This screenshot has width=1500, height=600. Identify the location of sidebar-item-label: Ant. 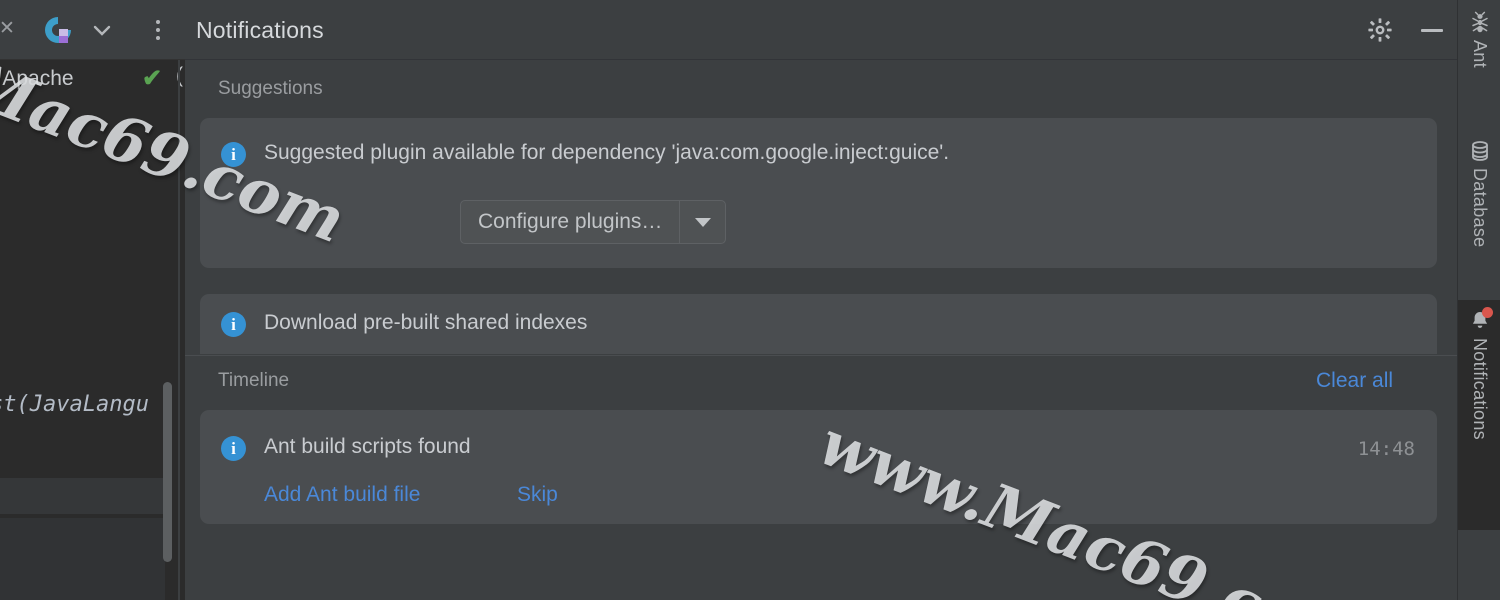
(1480, 54).